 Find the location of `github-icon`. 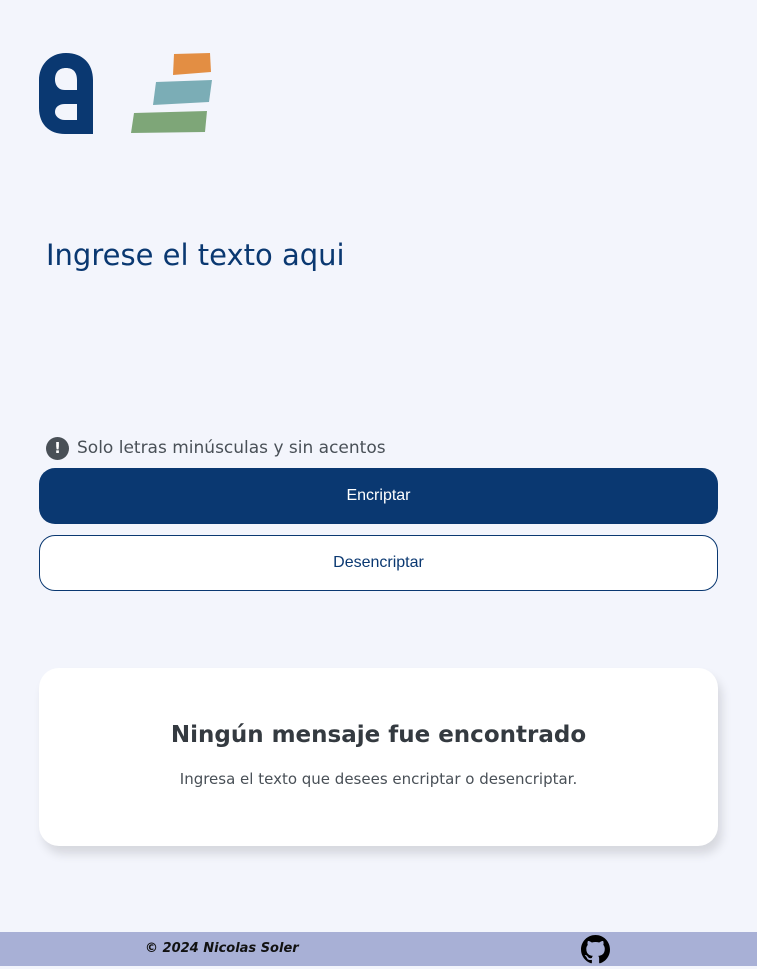

github-icon is located at coordinates (595, 949).